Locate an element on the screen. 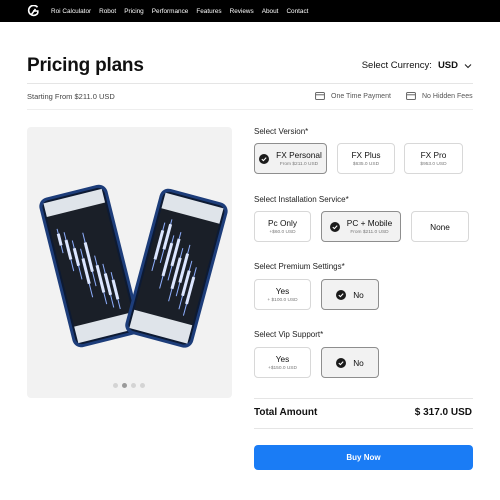 The height and width of the screenshot is (500, 500). option-premium-no: No is located at coordinates (350, 294).